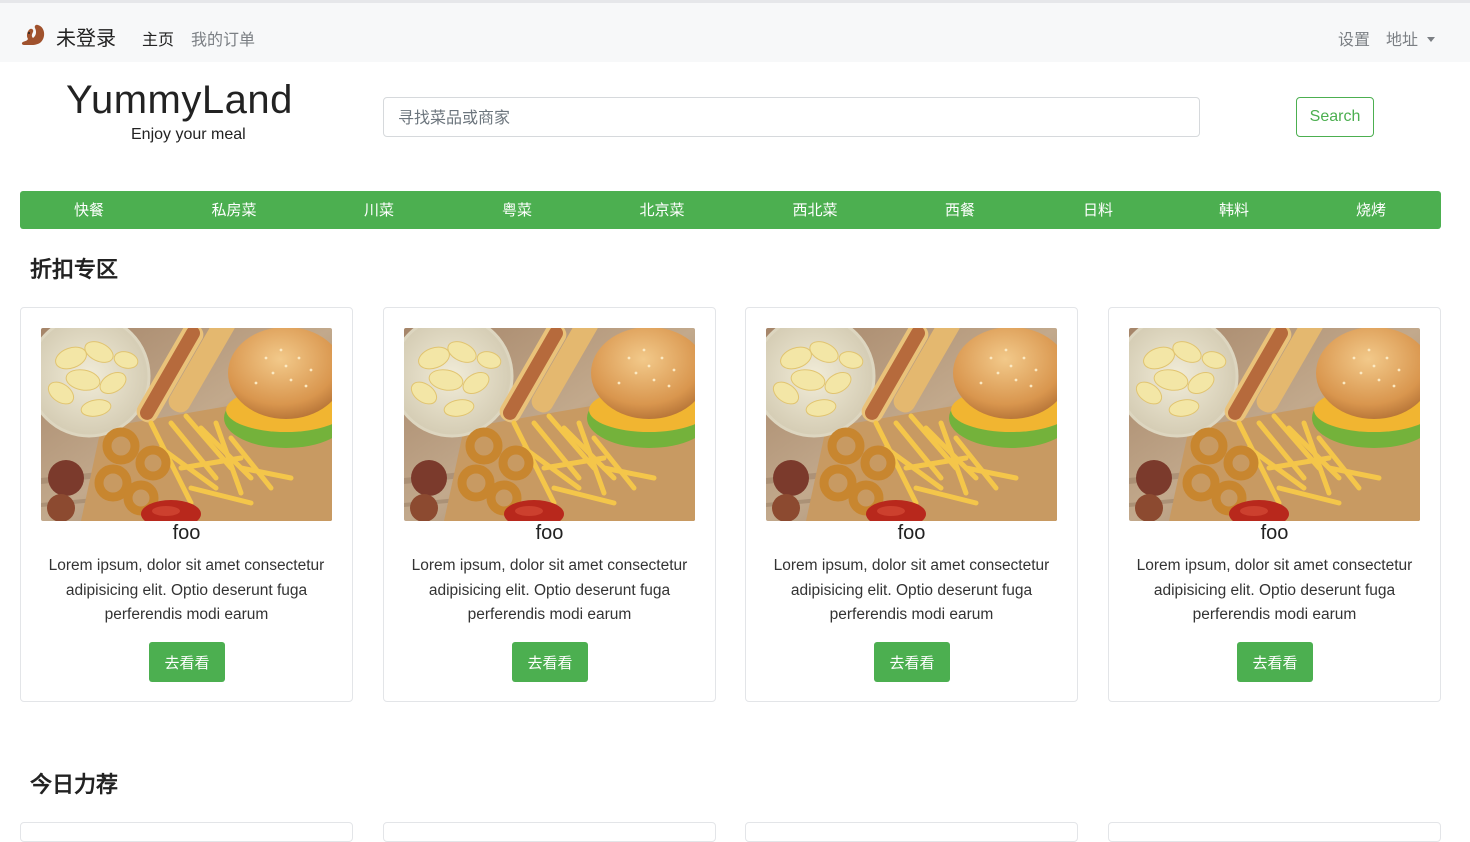 The width and height of the screenshot is (1470, 842). What do you see at coordinates (814, 210) in the screenshot?
I see `category-item: 西北菜` at bounding box center [814, 210].